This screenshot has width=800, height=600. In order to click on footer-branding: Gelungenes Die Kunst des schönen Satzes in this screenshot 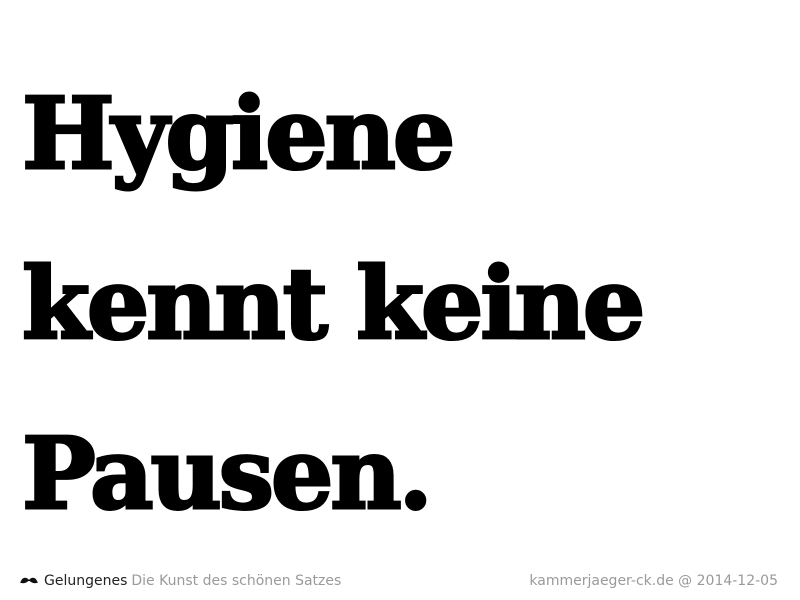, I will do `click(180, 581)`.